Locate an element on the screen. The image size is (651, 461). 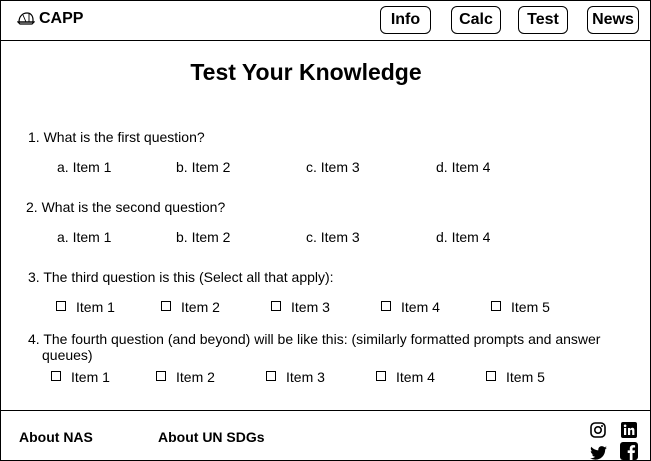
q1-option-d: d. Item 4 is located at coordinates (463, 167).